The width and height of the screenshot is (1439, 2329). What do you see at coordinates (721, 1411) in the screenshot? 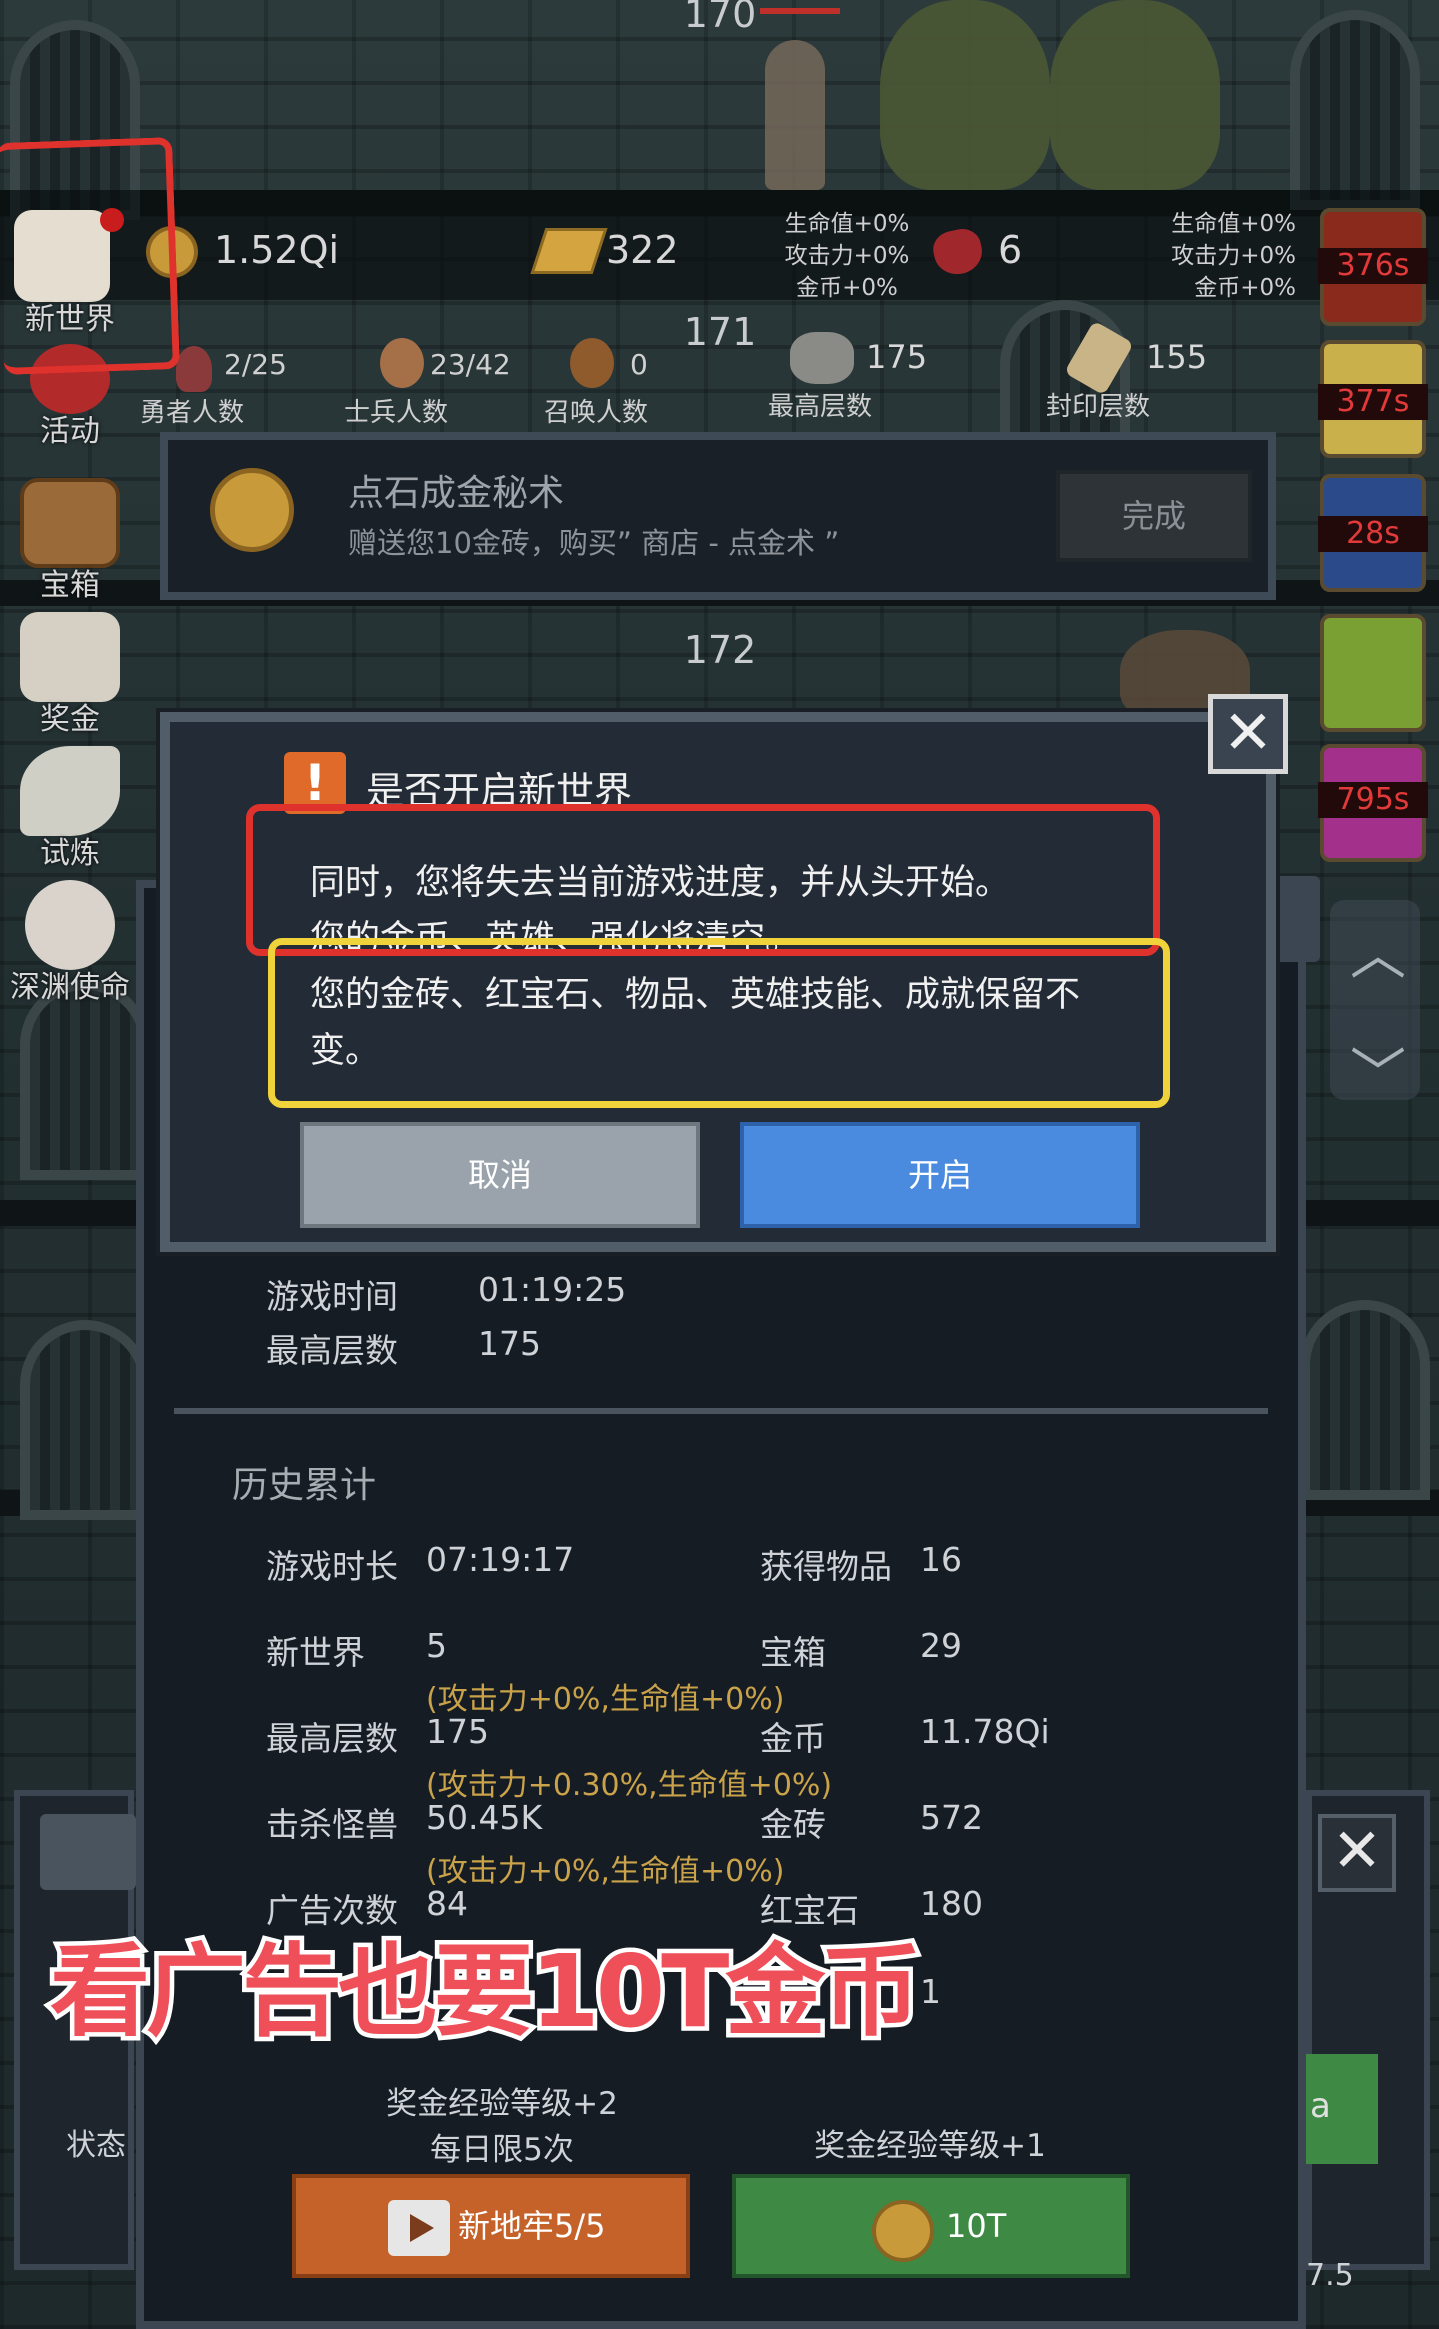
I see `divider` at bounding box center [721, 1411].